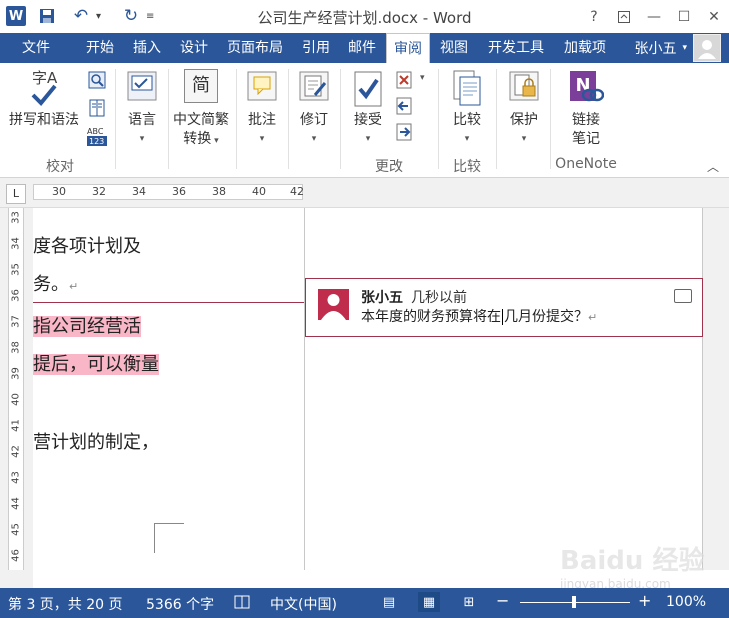  What do you see at coordinates (16, 425) in the screenshot?
I see `vruler-tick: 41` at bounding box center [16, 425].